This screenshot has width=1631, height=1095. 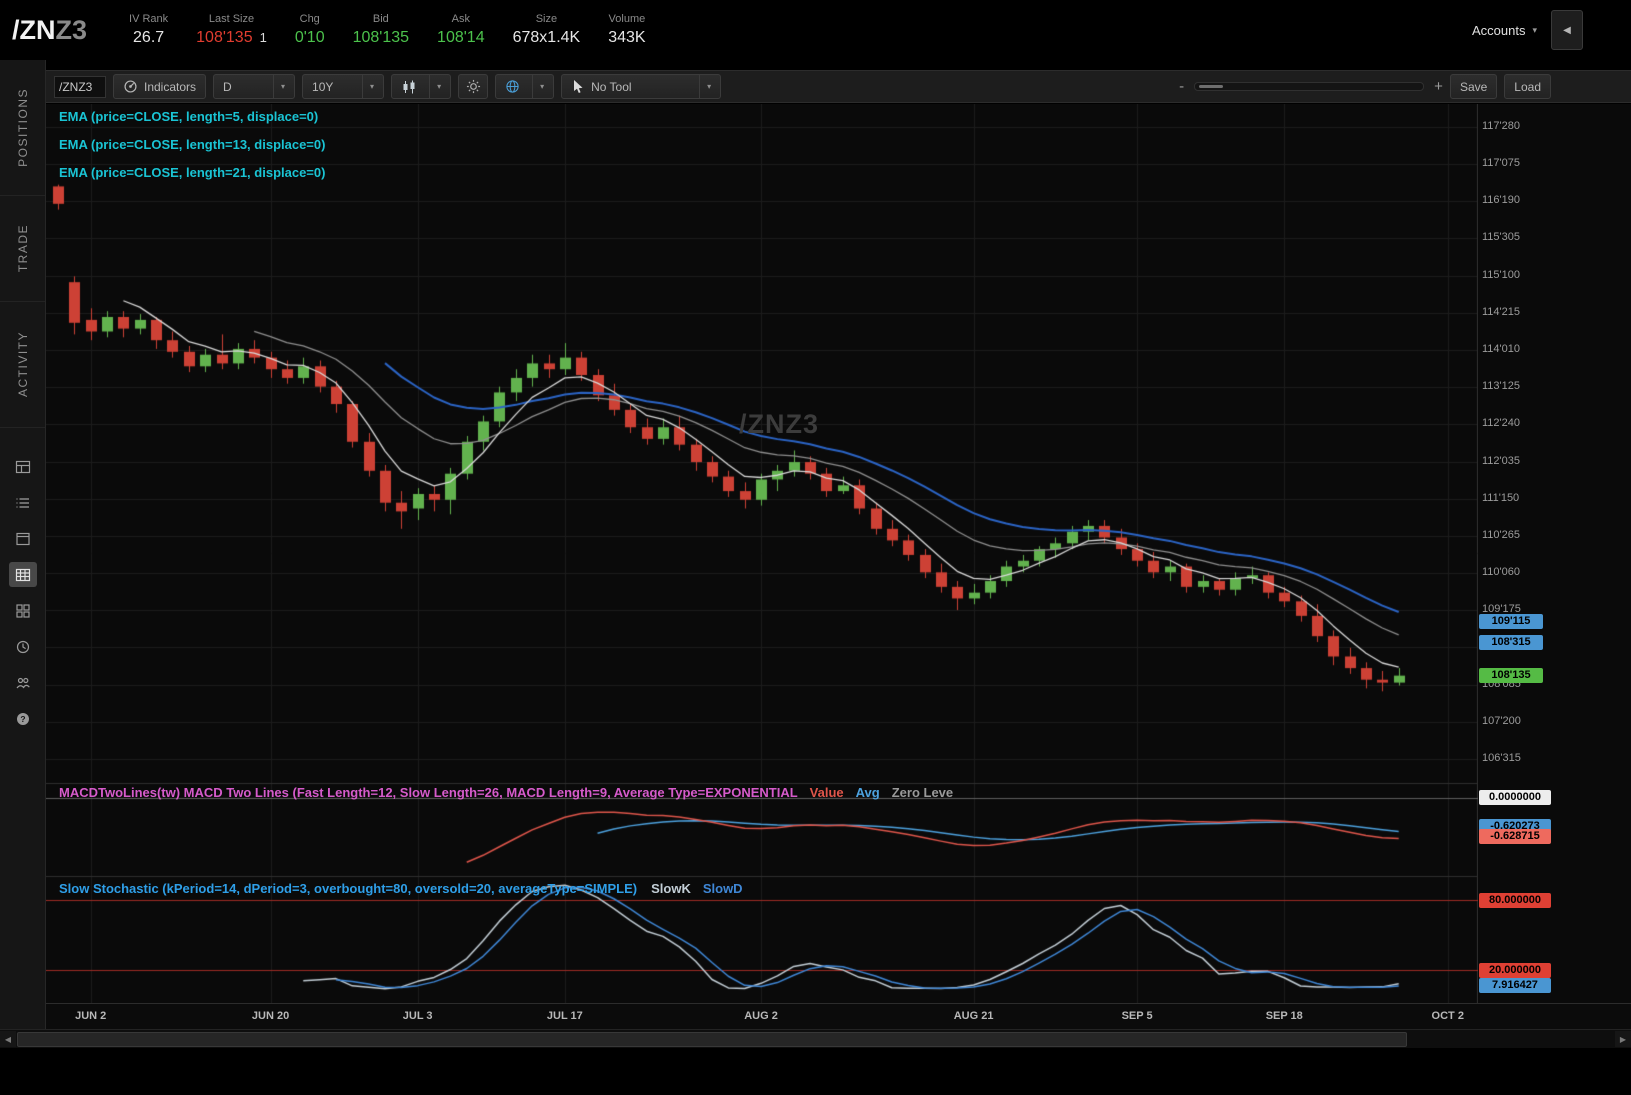 I want to click on time-tick-label: SEP 18, so click(x=1284, y=1016).